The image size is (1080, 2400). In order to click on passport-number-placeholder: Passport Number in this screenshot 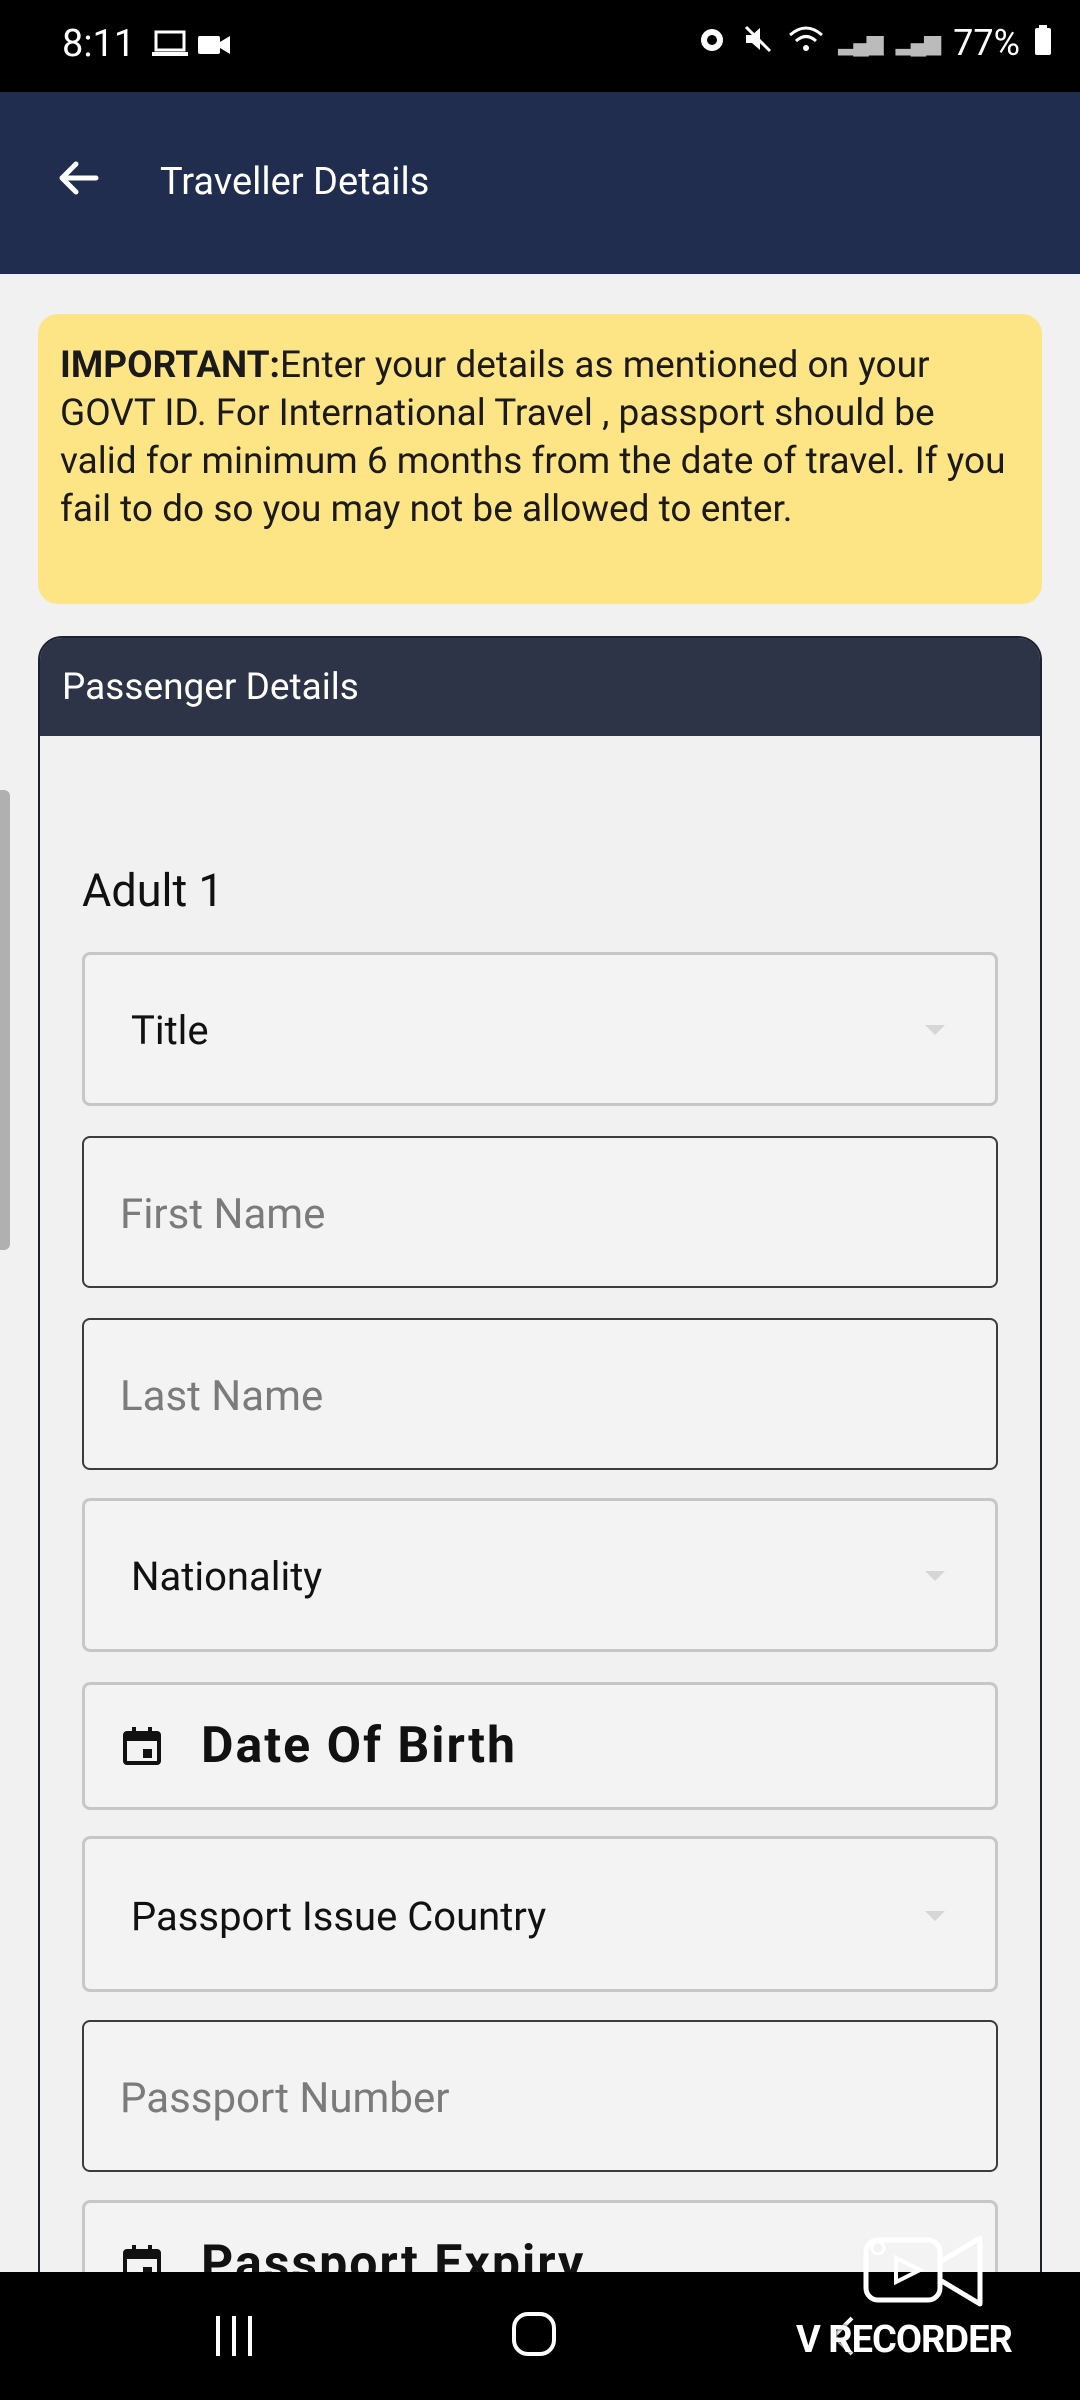, I will do `click(285, 2098)`.